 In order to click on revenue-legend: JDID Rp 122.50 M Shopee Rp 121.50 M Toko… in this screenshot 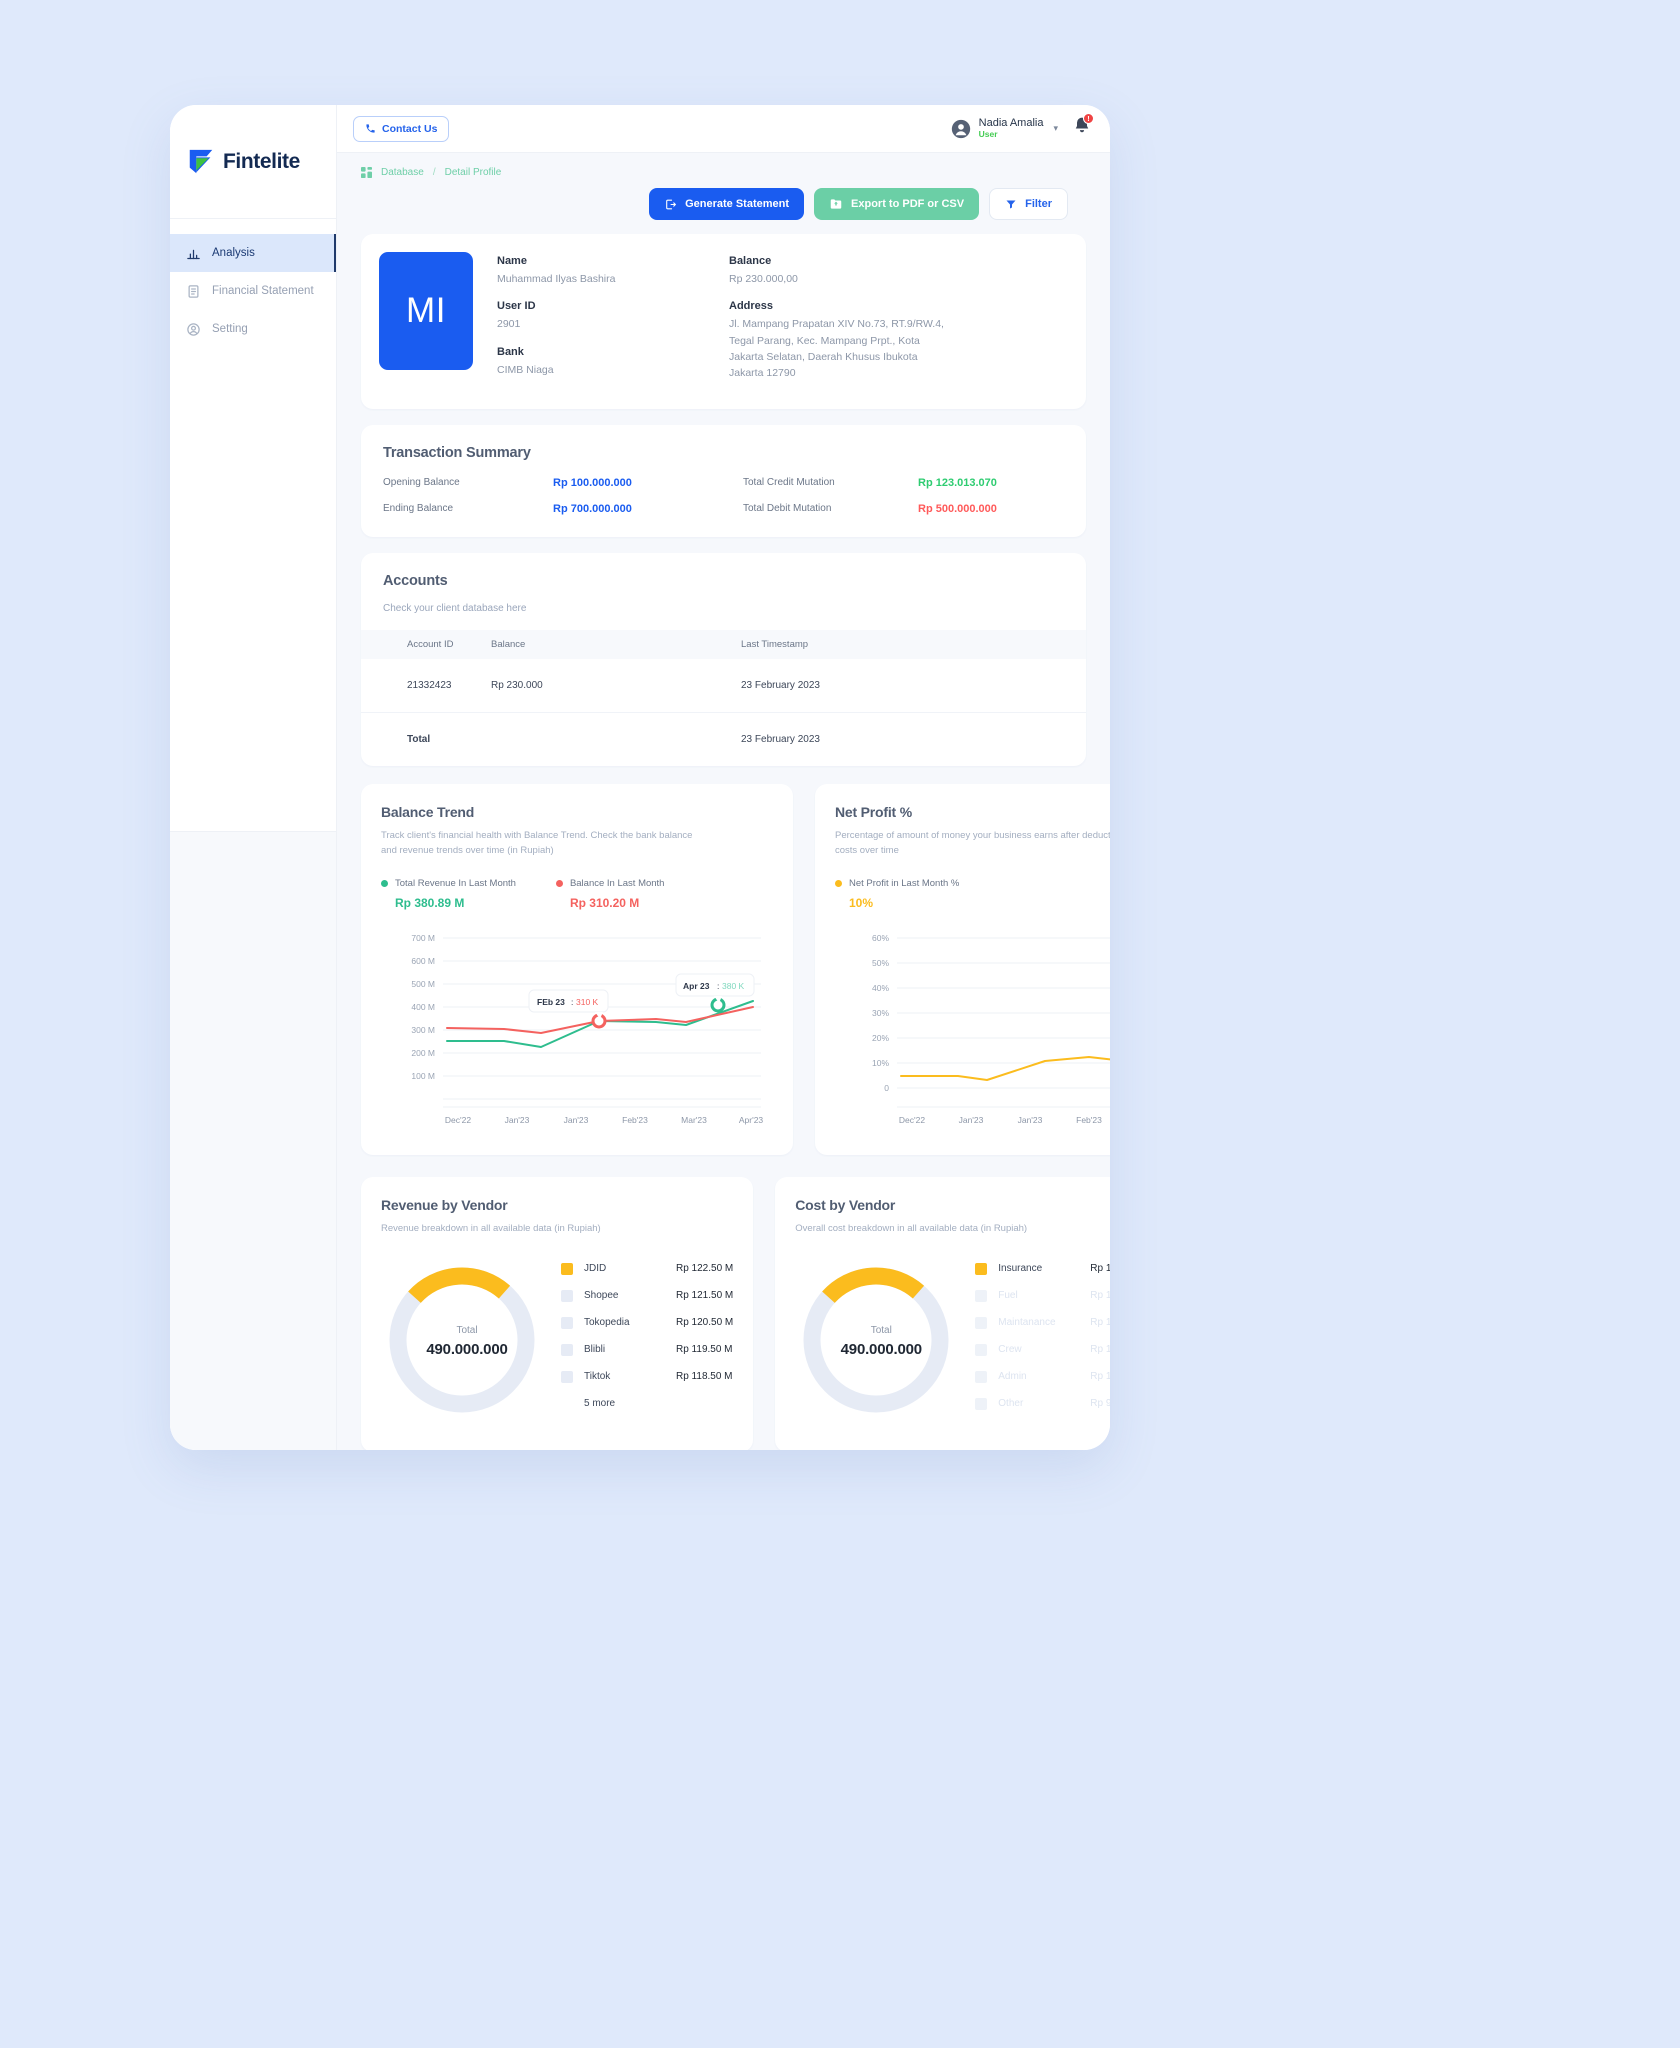, I will do `click(643, 1334)`.